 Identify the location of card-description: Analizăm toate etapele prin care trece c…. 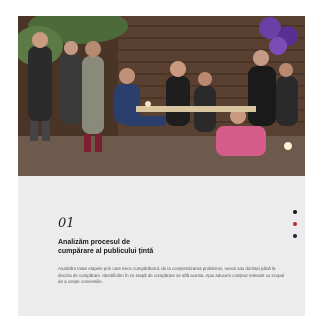
(171, 275).